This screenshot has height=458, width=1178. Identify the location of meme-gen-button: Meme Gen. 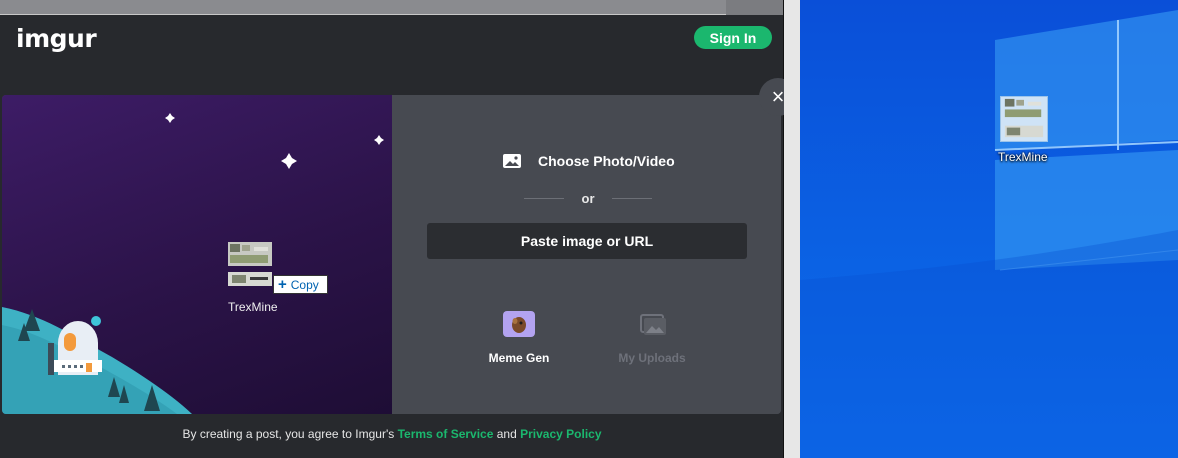
(519, 338).